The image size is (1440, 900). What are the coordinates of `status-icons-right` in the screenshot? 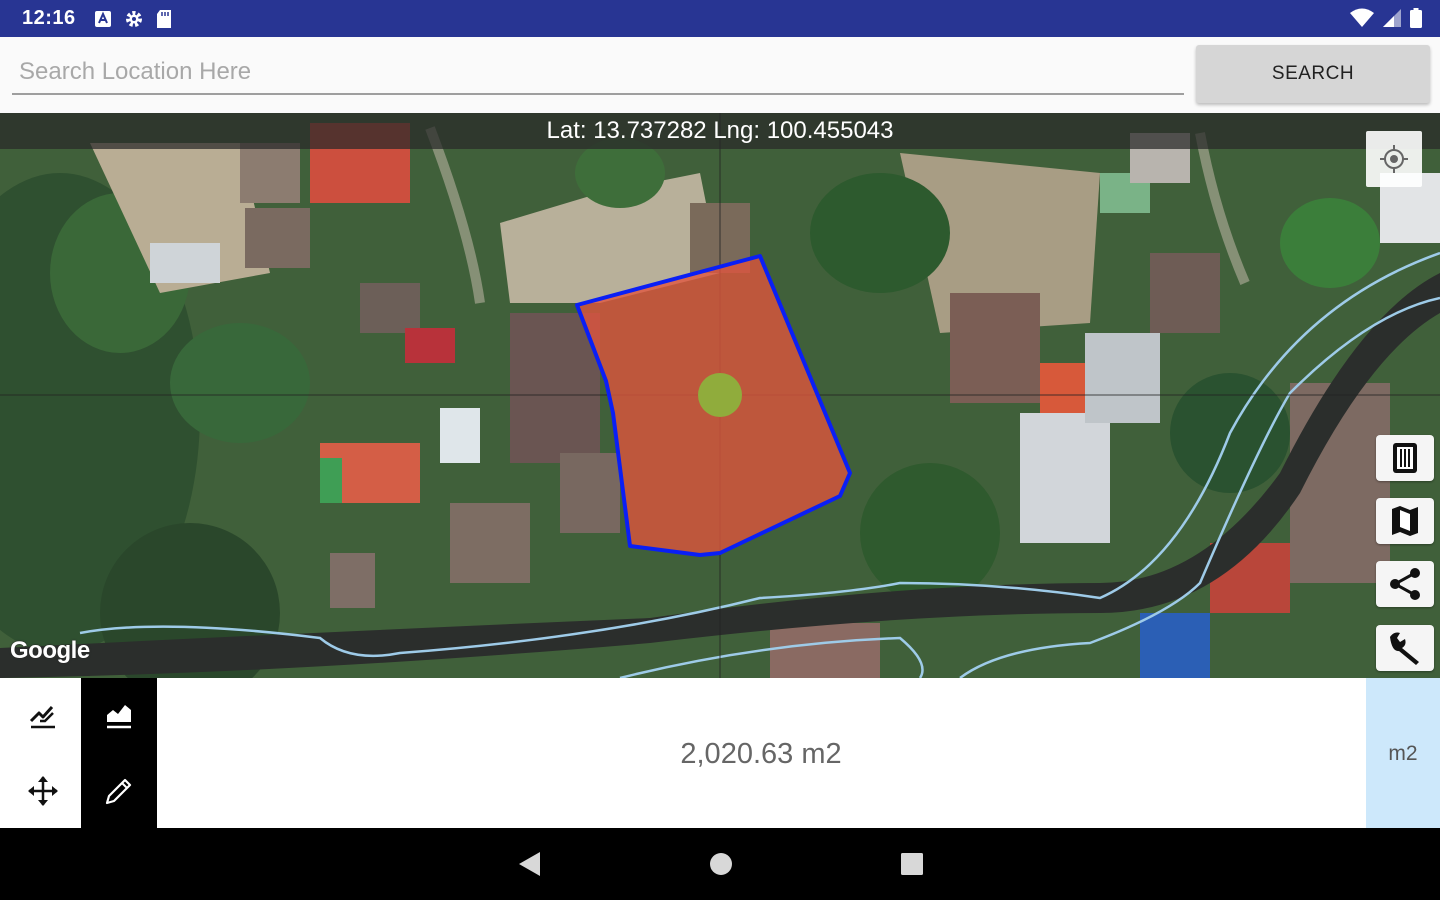 It's located at (1386, 18).